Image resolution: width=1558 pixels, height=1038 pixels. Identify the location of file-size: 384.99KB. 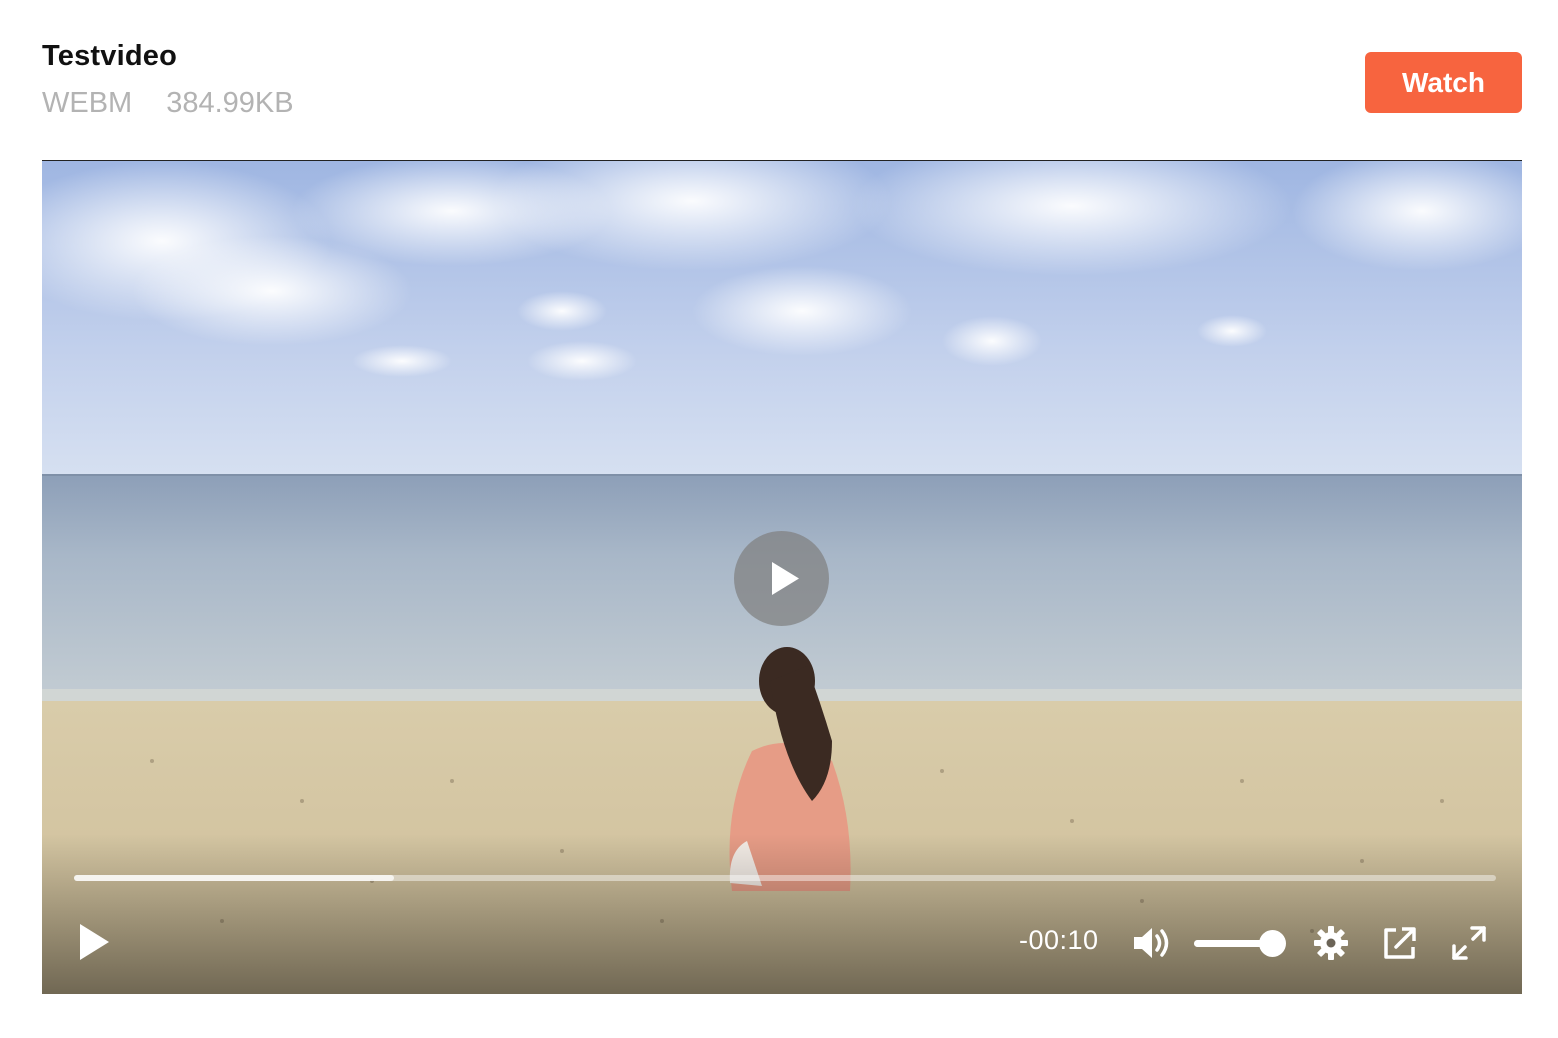
(230, 103).